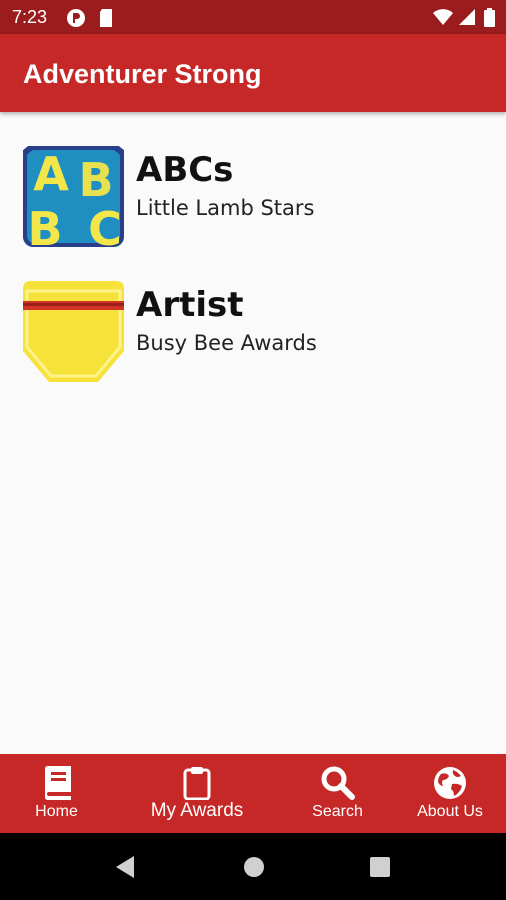 Image resolution: width=506 pixels, height=900 pixels. I want to click on book-icon, so click(57, 783).